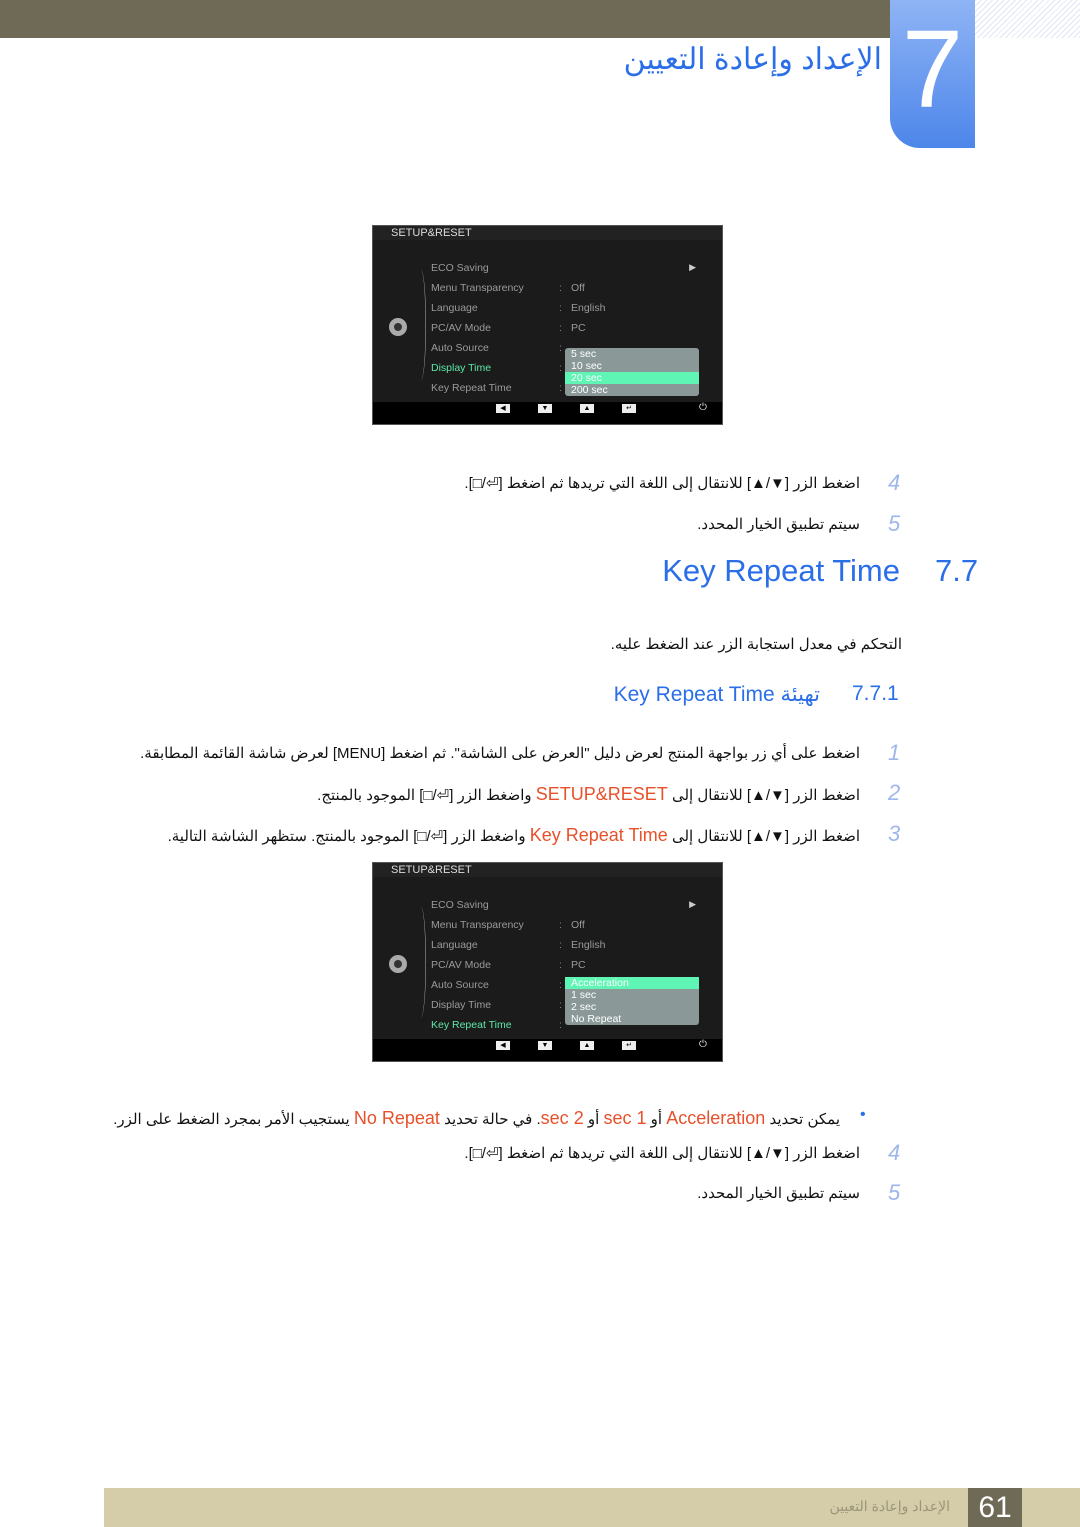 This screenshot has width=1080, height=1527. What do you see at coordinates (894, 833) in the screenshot?
I see `step-number: 3` at bounding box center [894, 833].